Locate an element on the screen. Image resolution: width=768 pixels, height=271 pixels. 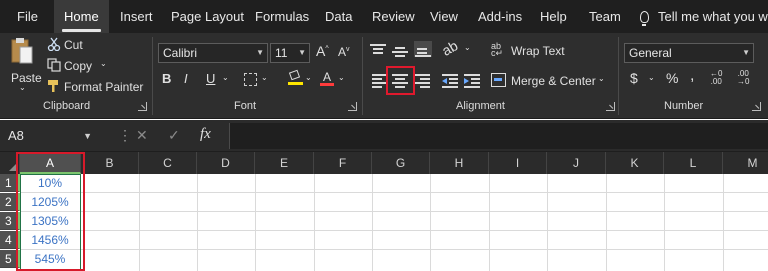
row-header-1: 1 is located at coordinates (10, 183).